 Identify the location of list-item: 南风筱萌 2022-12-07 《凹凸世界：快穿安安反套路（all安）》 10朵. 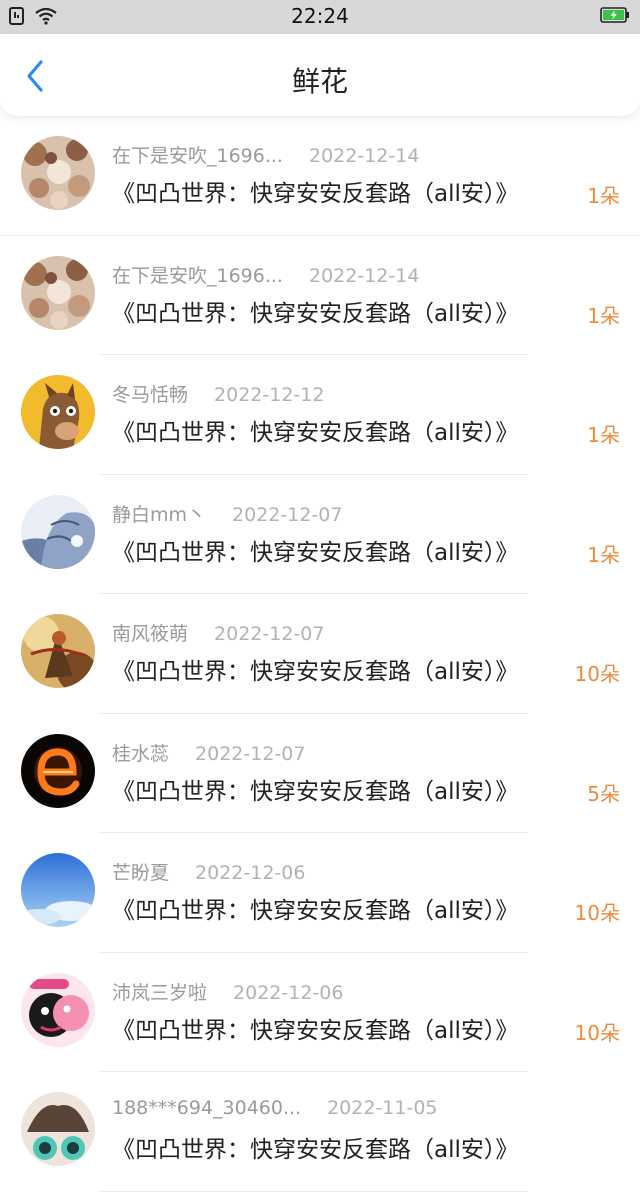
(320, 654).